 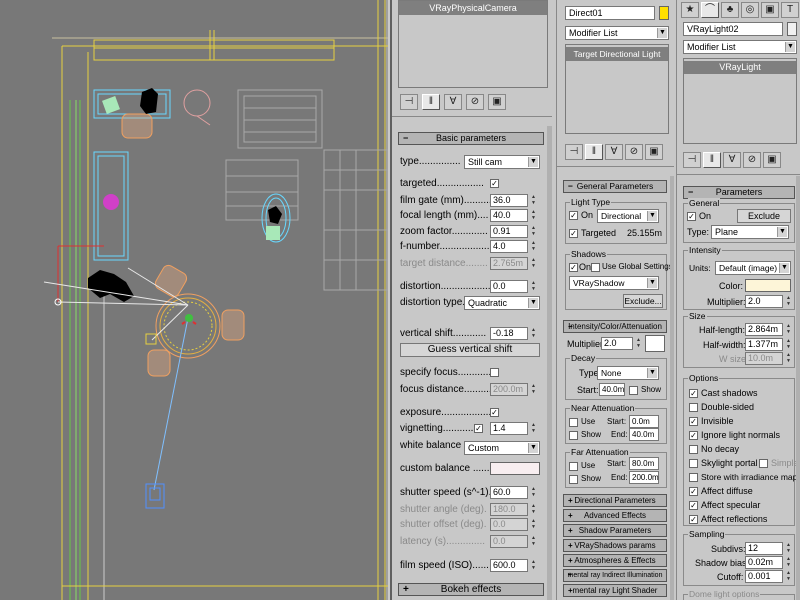 What do you see at coordinates (533, 333) in the screenshot?
I see `vertical-shift-spinner: ▲ ▼` at bounding box center [533, 333].